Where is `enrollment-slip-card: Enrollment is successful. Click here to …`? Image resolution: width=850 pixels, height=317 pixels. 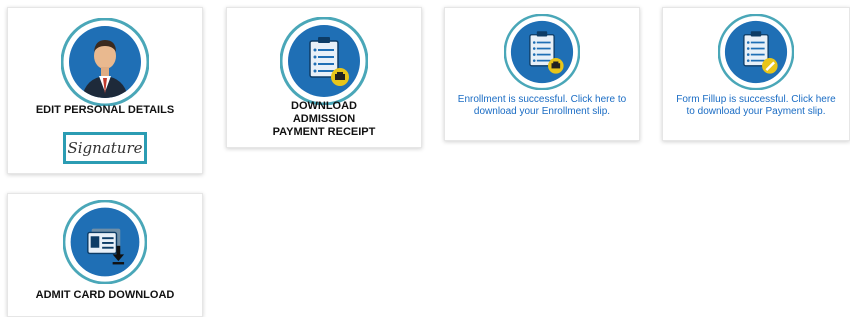
enrollment-slip-card: Enrollment is successful. Click here to … is located at coordinates (542, 74).